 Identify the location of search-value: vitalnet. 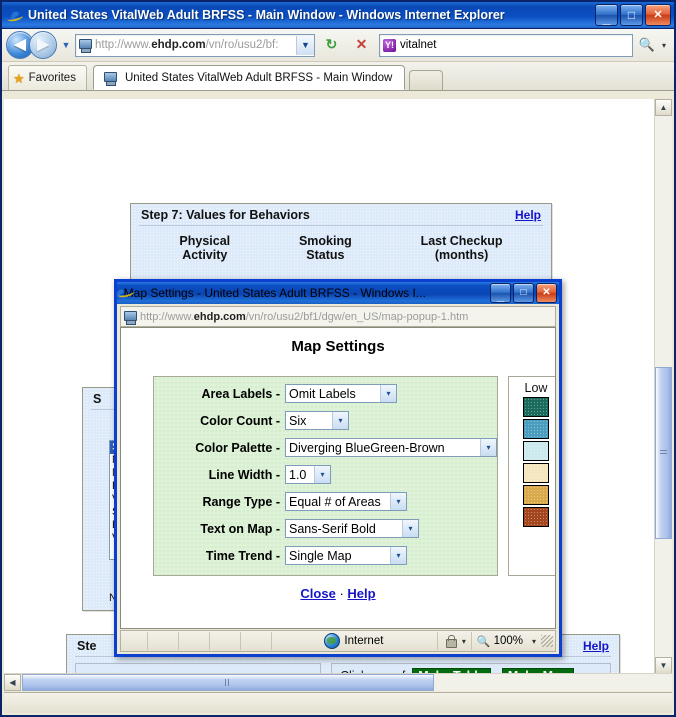
(418, 45).